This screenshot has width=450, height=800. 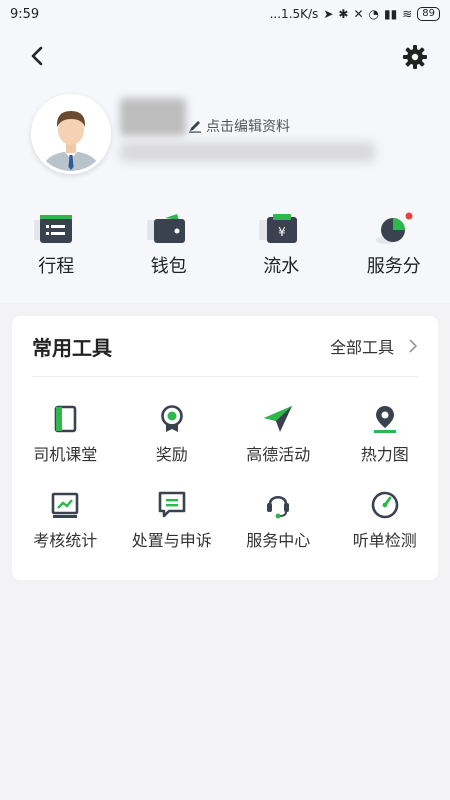 I want to click on tool-label: 考核统计, so click(x=65, y=540).